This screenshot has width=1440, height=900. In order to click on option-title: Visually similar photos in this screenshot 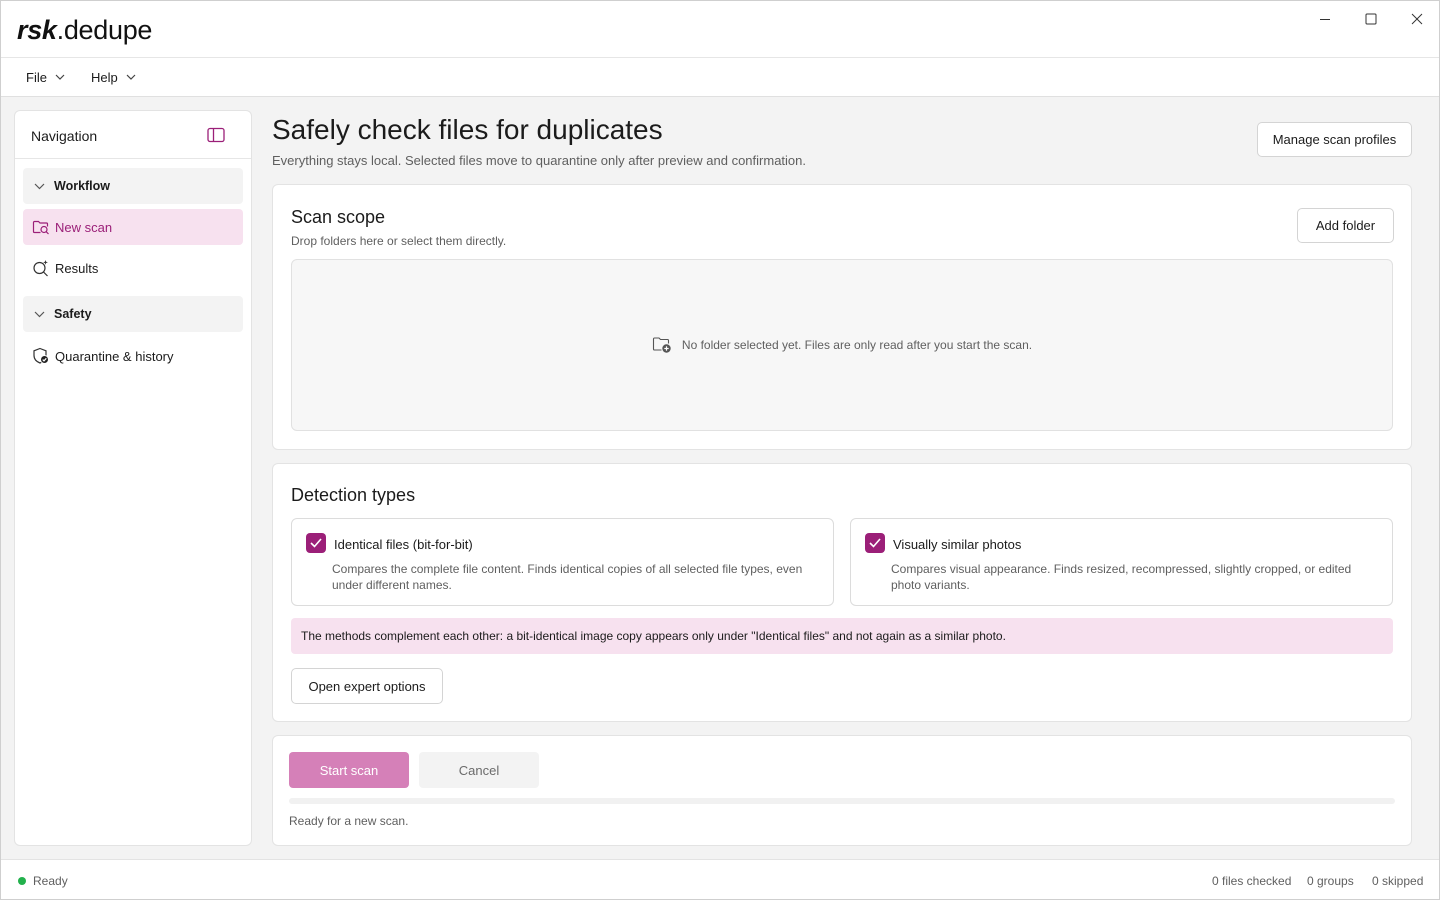, I will do `click(957, 544)`.